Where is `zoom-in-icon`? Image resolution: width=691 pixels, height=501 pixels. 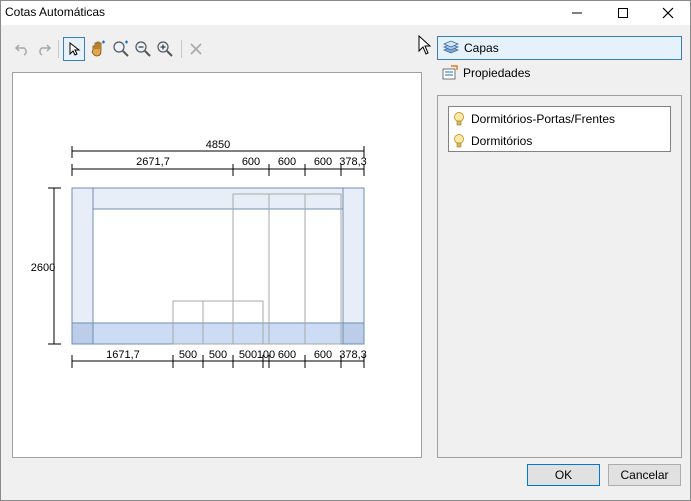 zoom-in-icon is located at coordinates (165, 49).